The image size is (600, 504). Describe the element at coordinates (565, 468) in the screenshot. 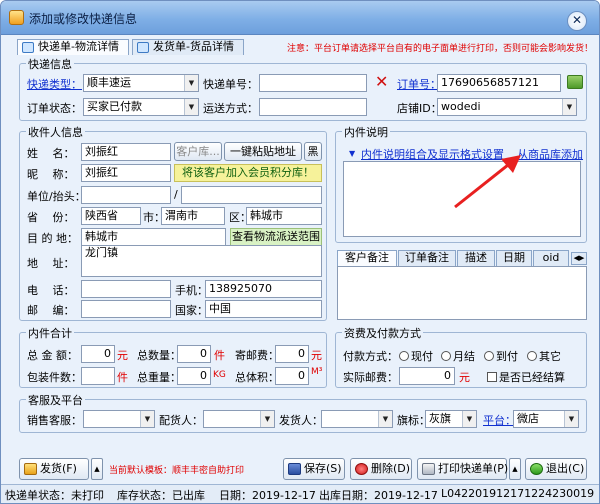

I see `button-label: 退出(C)` at that location.